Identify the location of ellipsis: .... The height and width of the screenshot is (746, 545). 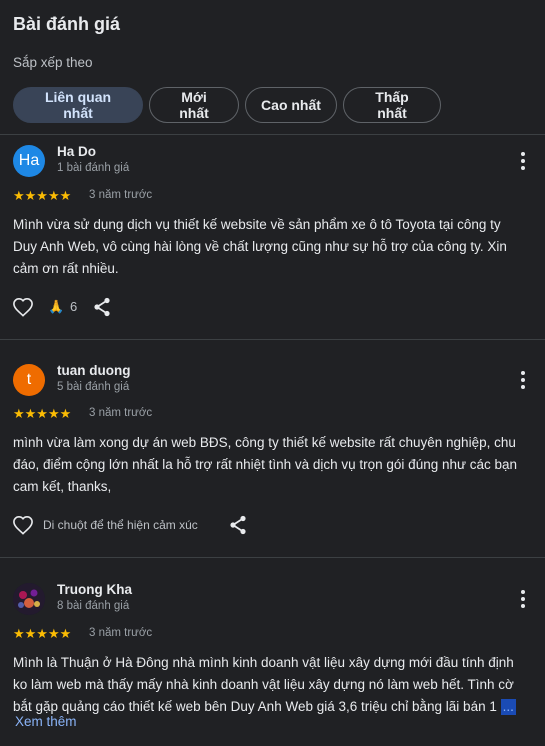
(508, 707).